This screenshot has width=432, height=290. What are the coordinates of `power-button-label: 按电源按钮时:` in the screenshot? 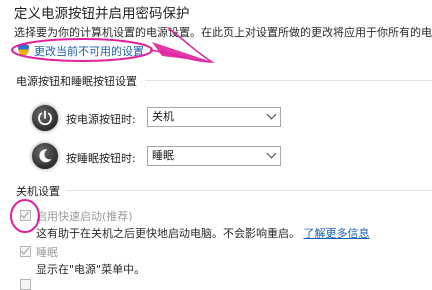 It's located at (101, 119).